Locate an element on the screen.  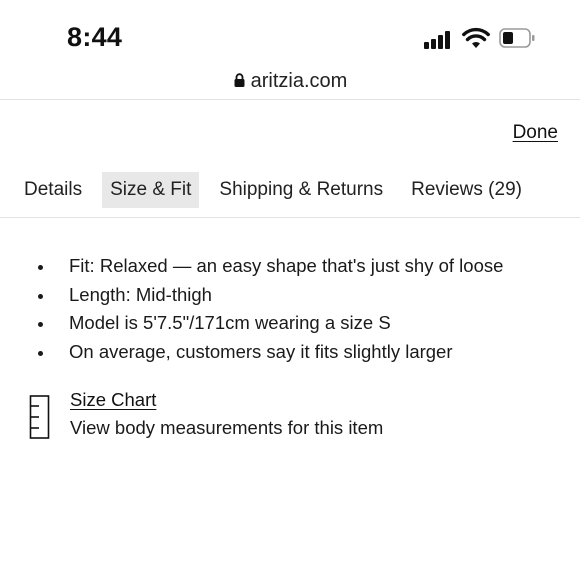
wifi-icon is located at coordinates (476, 37).